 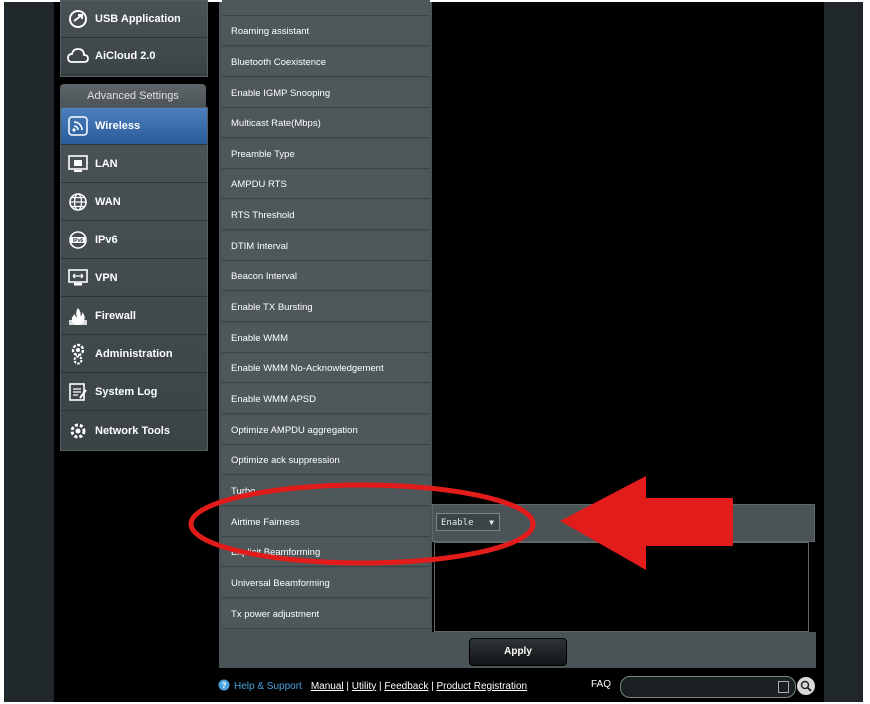 What do you see at coordinates (106, 240) in the screenshot?
I see `sidebar-item-label: IPv6` at bounding box center [106, 240].